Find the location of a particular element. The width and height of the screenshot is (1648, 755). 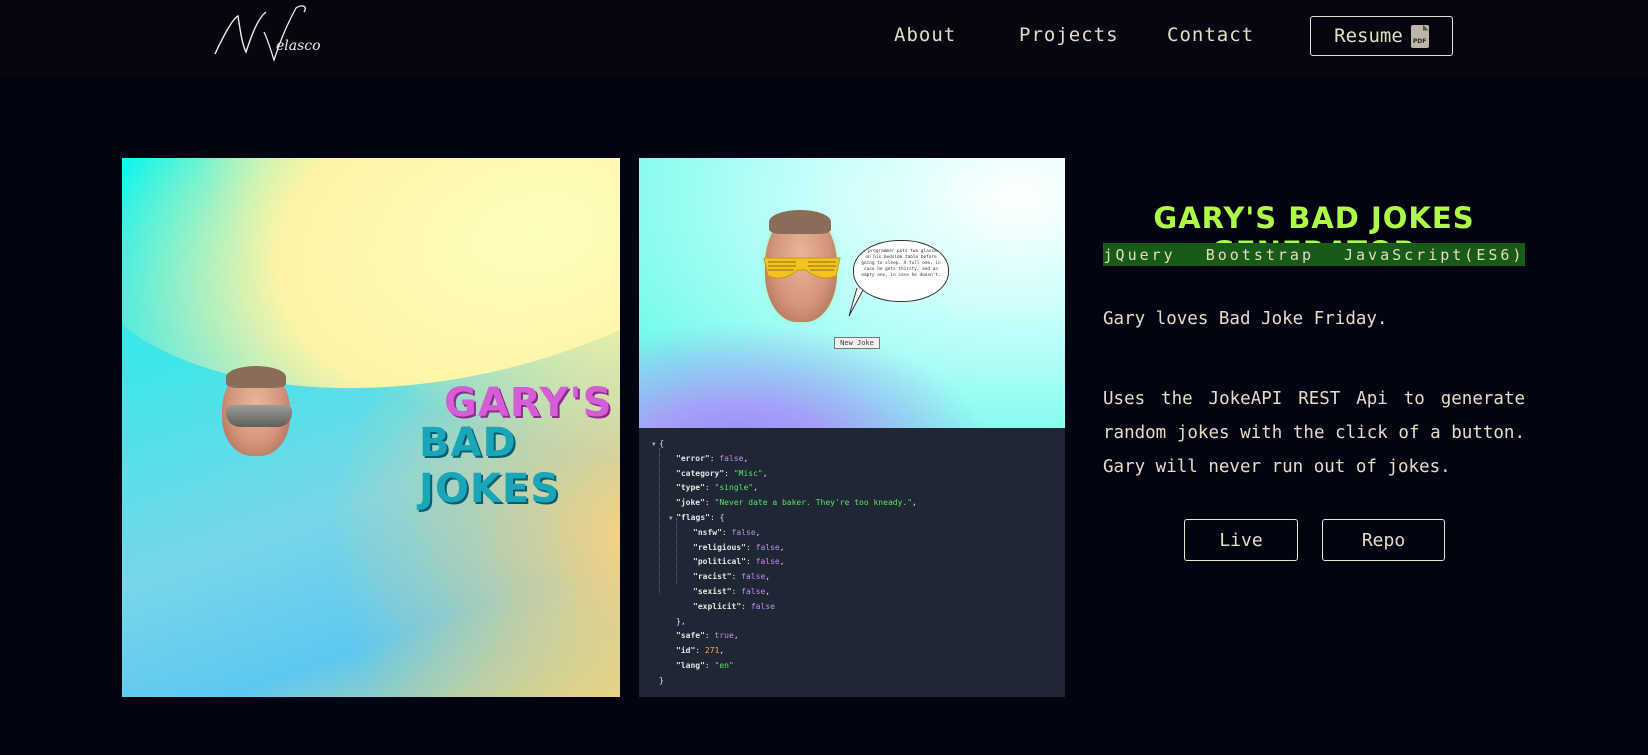

new-joke-button: New Joke is located at coordinates (857, 343).